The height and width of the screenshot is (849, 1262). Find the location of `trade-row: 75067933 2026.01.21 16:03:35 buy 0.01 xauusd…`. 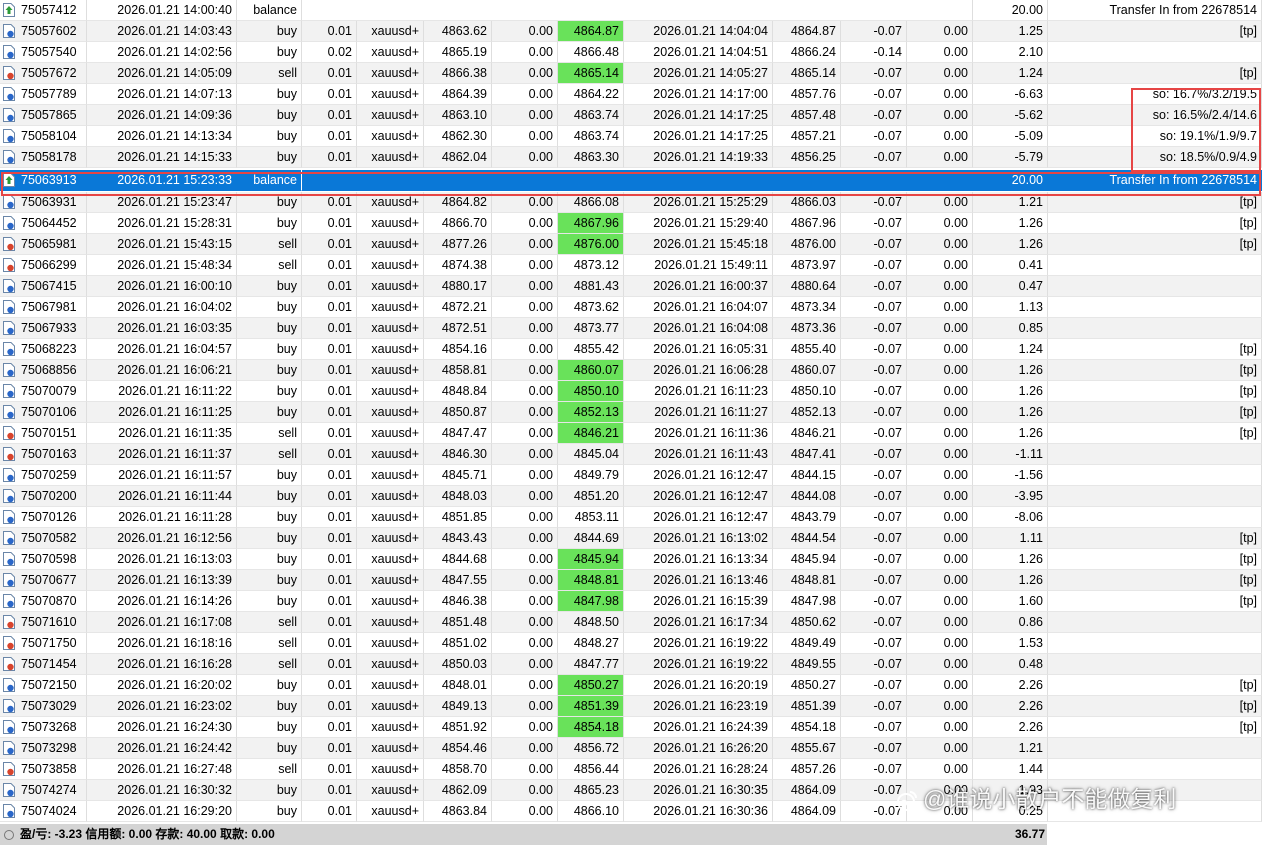

trade-row: 75067933 2026.01.21 16:03:35 buy 0.01 xauusd… is located at coordinates (631, 328).